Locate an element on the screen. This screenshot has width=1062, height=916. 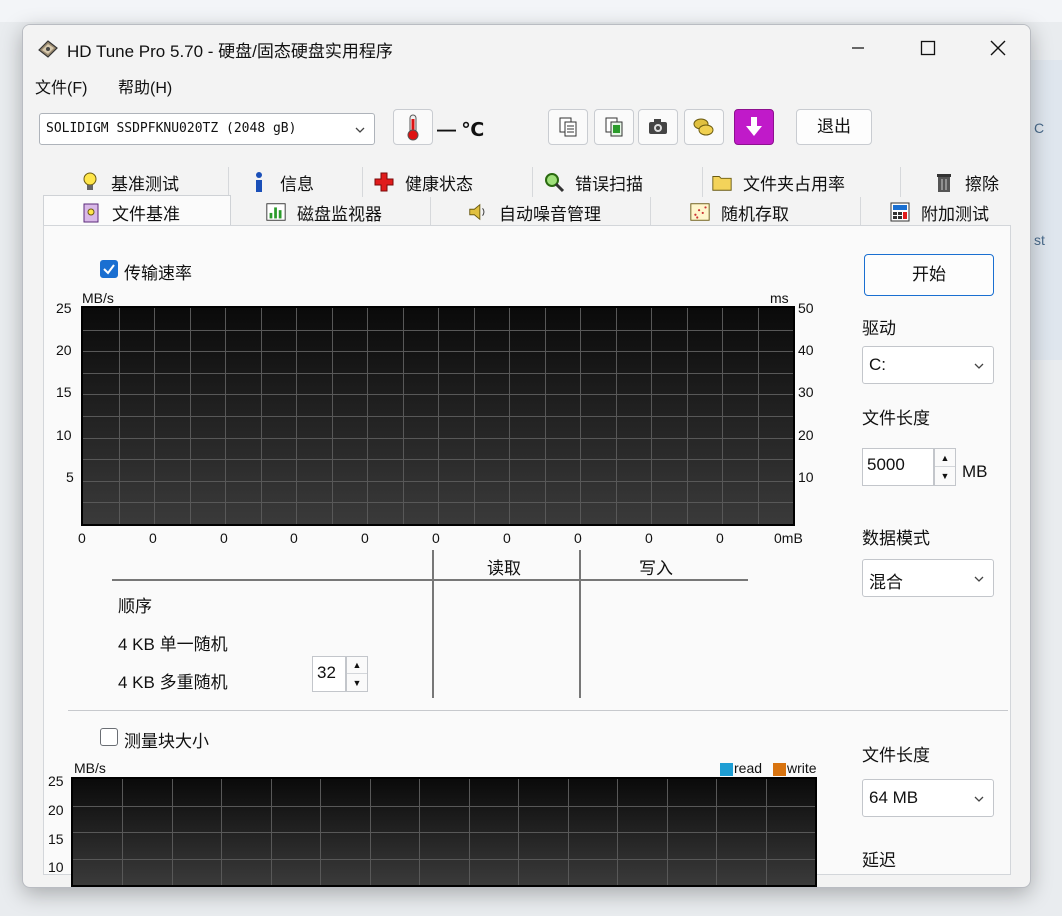
tab-file-benchmark: 文件基准 is located at coordinates (137, 212).